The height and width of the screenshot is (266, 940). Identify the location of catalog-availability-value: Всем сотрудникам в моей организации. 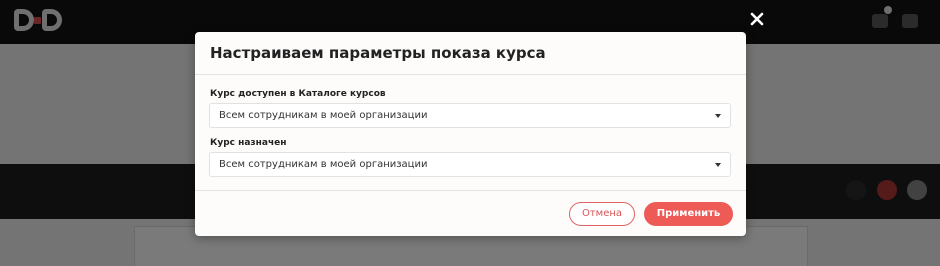
(323, 115).